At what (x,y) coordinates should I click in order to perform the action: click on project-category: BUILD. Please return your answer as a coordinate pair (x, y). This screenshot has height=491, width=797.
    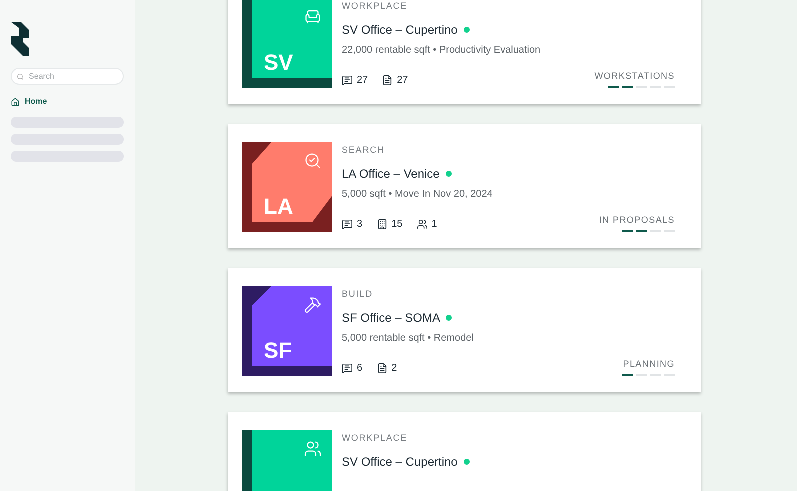
    Looking at the image, I should click on (358, 294).